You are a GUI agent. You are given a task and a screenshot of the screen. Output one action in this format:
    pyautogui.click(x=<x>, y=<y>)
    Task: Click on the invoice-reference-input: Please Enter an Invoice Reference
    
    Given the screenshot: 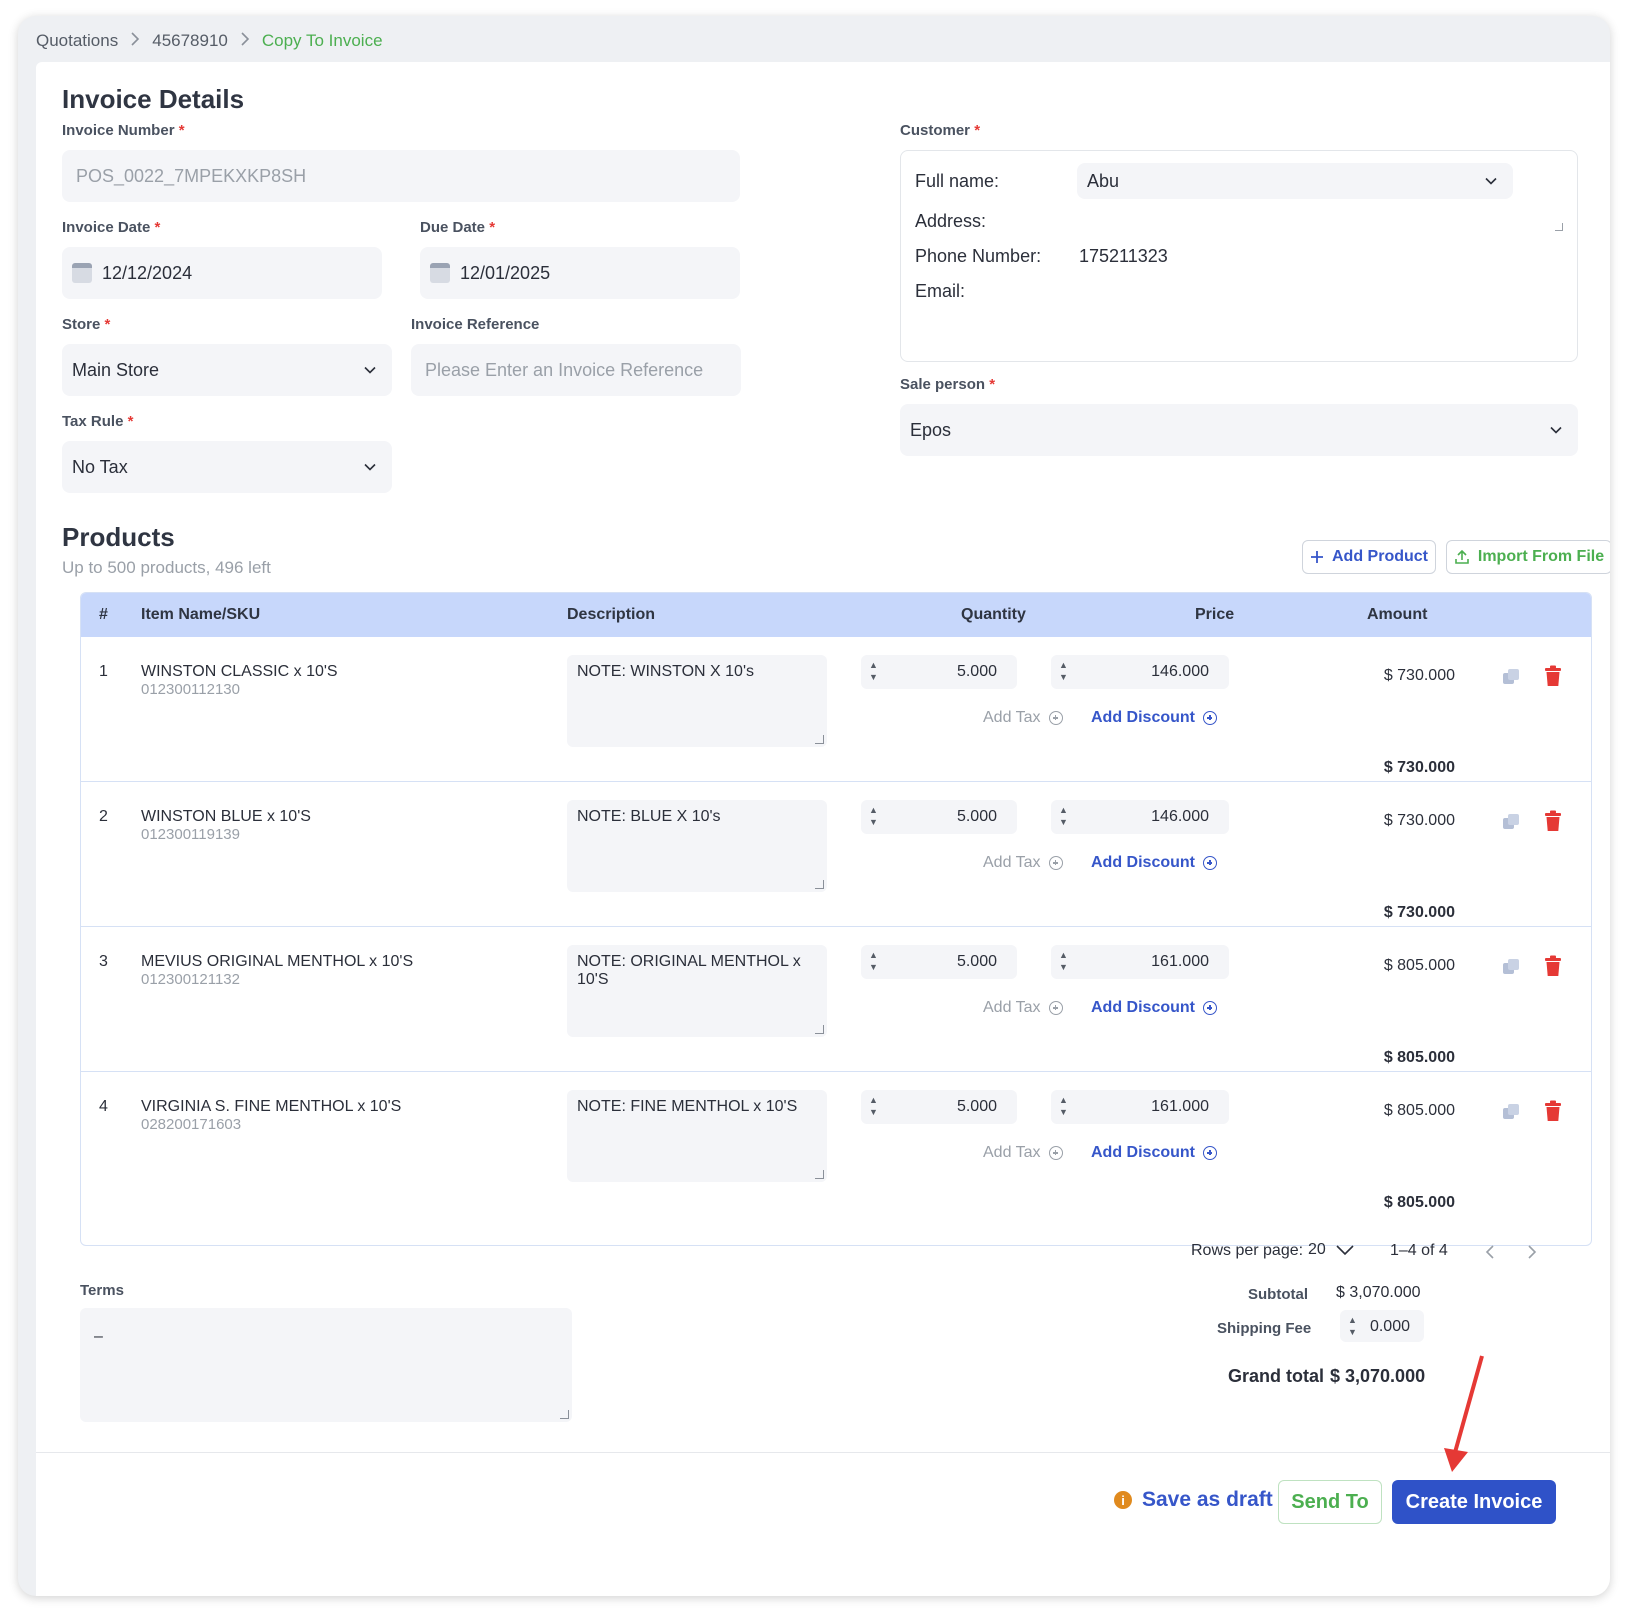 What is the action you would take?
    pyautogui.click(x=576, y=370)
    